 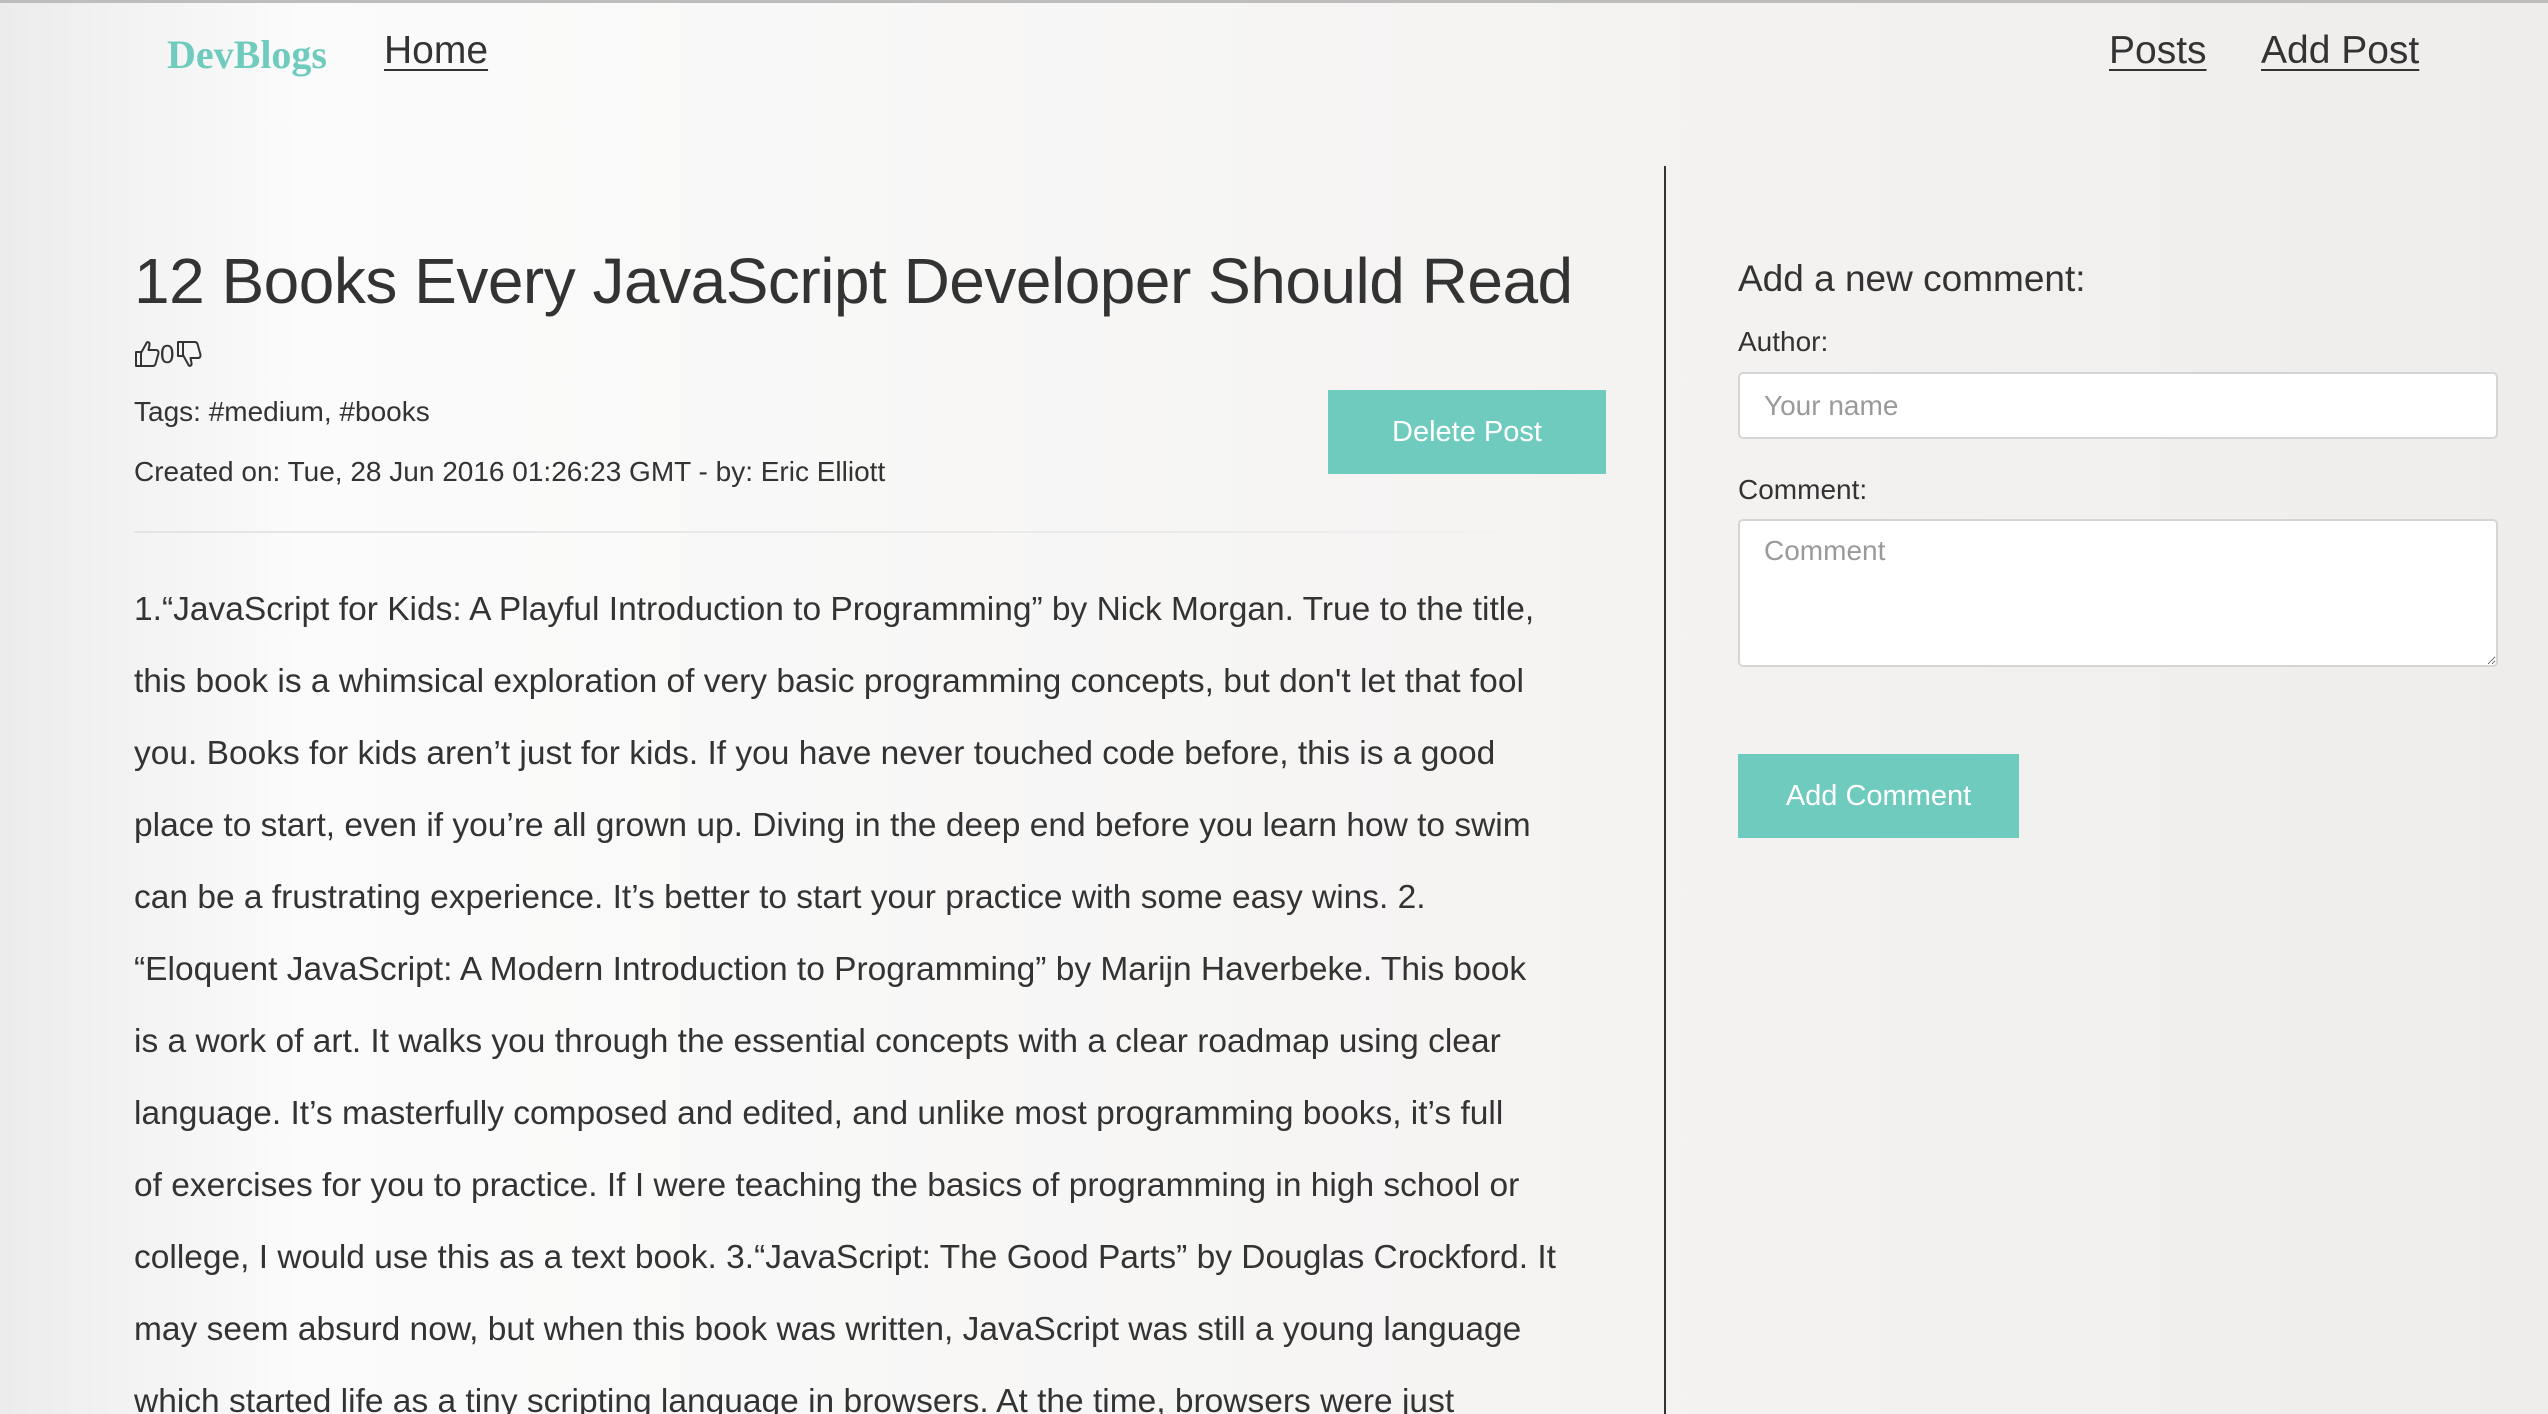 What do you see at coordinates (2340, 51) in the screenshot?
I see `nav-add-post-link: Add Post` at bounding box center [2340, 51].